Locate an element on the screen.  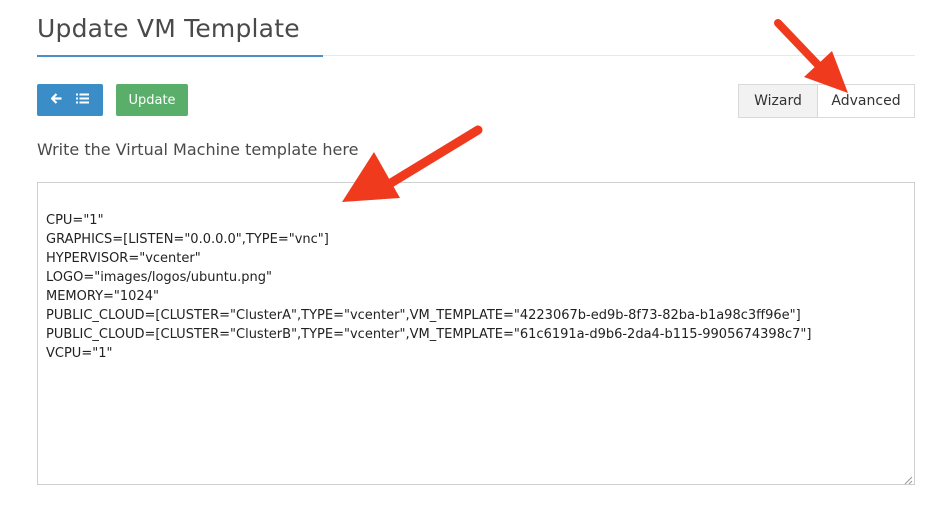
template-editor-label: Write the Virtual Machine template here is located at coordinates (198, 149).